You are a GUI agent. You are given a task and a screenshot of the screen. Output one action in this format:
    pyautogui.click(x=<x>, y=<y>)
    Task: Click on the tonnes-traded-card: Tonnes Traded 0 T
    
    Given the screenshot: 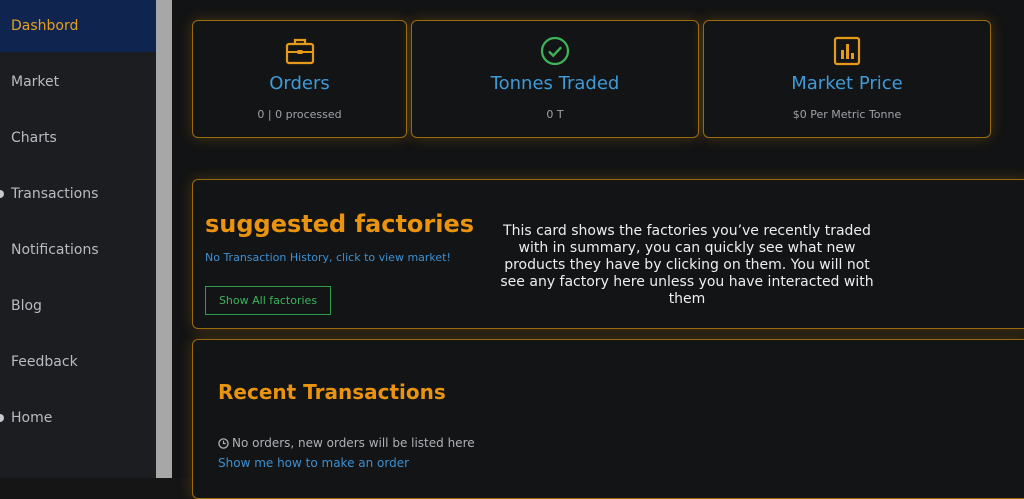 What is the action you would take?
    pyautogui.click(x=555, y=79)
    